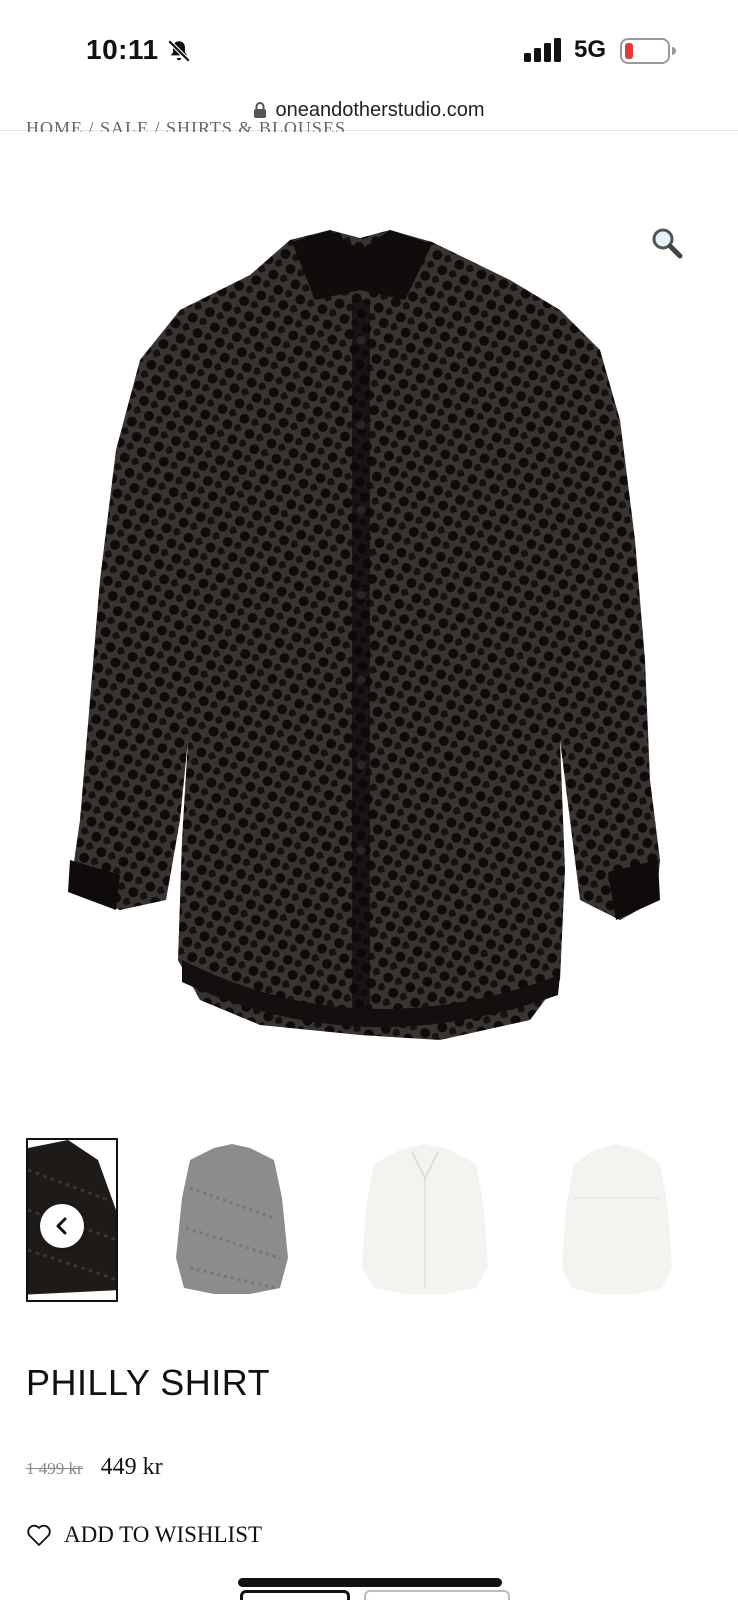 Image resolution: width=738 pixels, height=1600 pixels. Describe the element at coordinates (369, 46) in the screenshot. I see `status-bar: 10:11 5G` at that location.